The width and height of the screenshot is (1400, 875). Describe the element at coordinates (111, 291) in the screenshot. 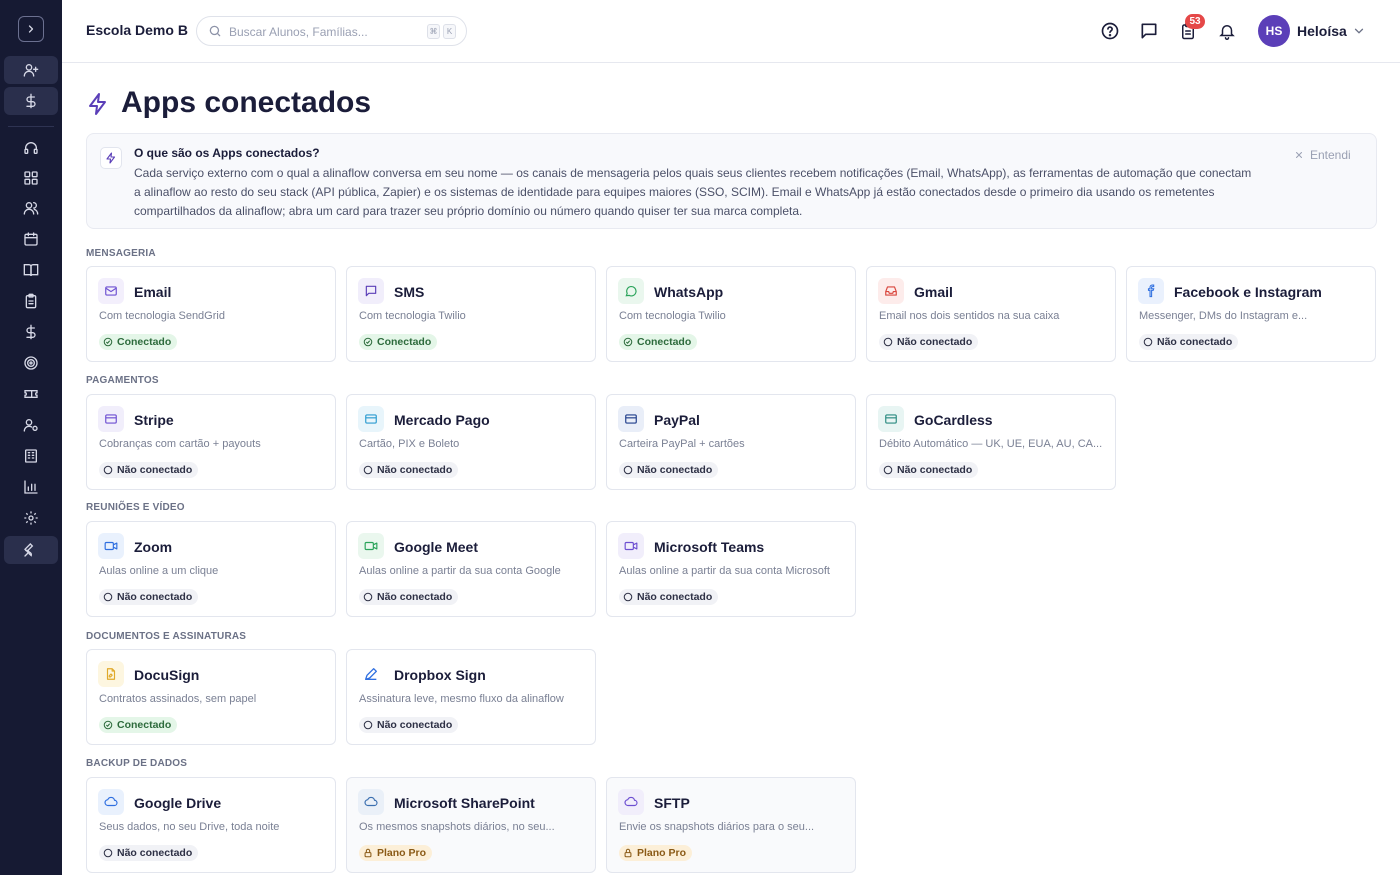

I see `mail-icon` at that location.